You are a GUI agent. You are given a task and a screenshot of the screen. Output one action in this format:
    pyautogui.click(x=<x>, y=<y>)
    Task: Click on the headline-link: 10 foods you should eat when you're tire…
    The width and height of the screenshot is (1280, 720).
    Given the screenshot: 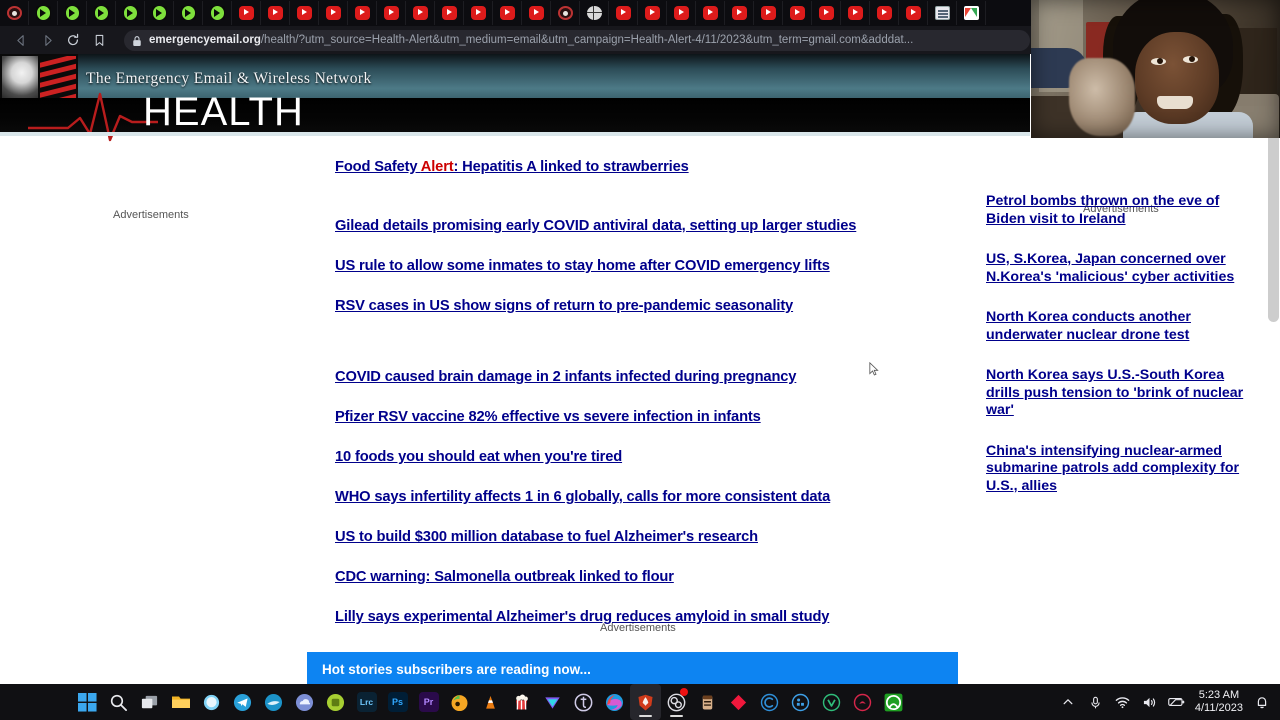 What is the action you would take?
    pyautogui.click(x=635, y=457)
    